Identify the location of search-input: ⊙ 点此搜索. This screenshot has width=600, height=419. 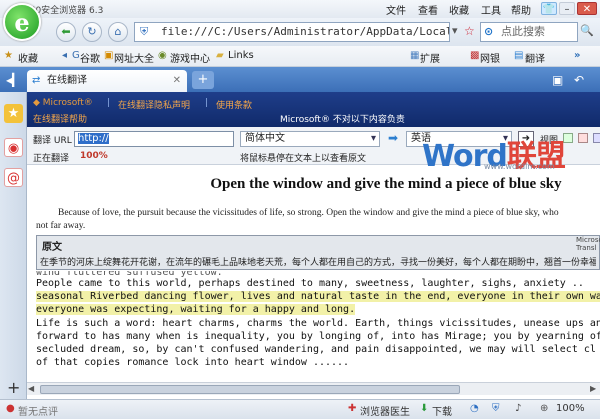
(529, 32).